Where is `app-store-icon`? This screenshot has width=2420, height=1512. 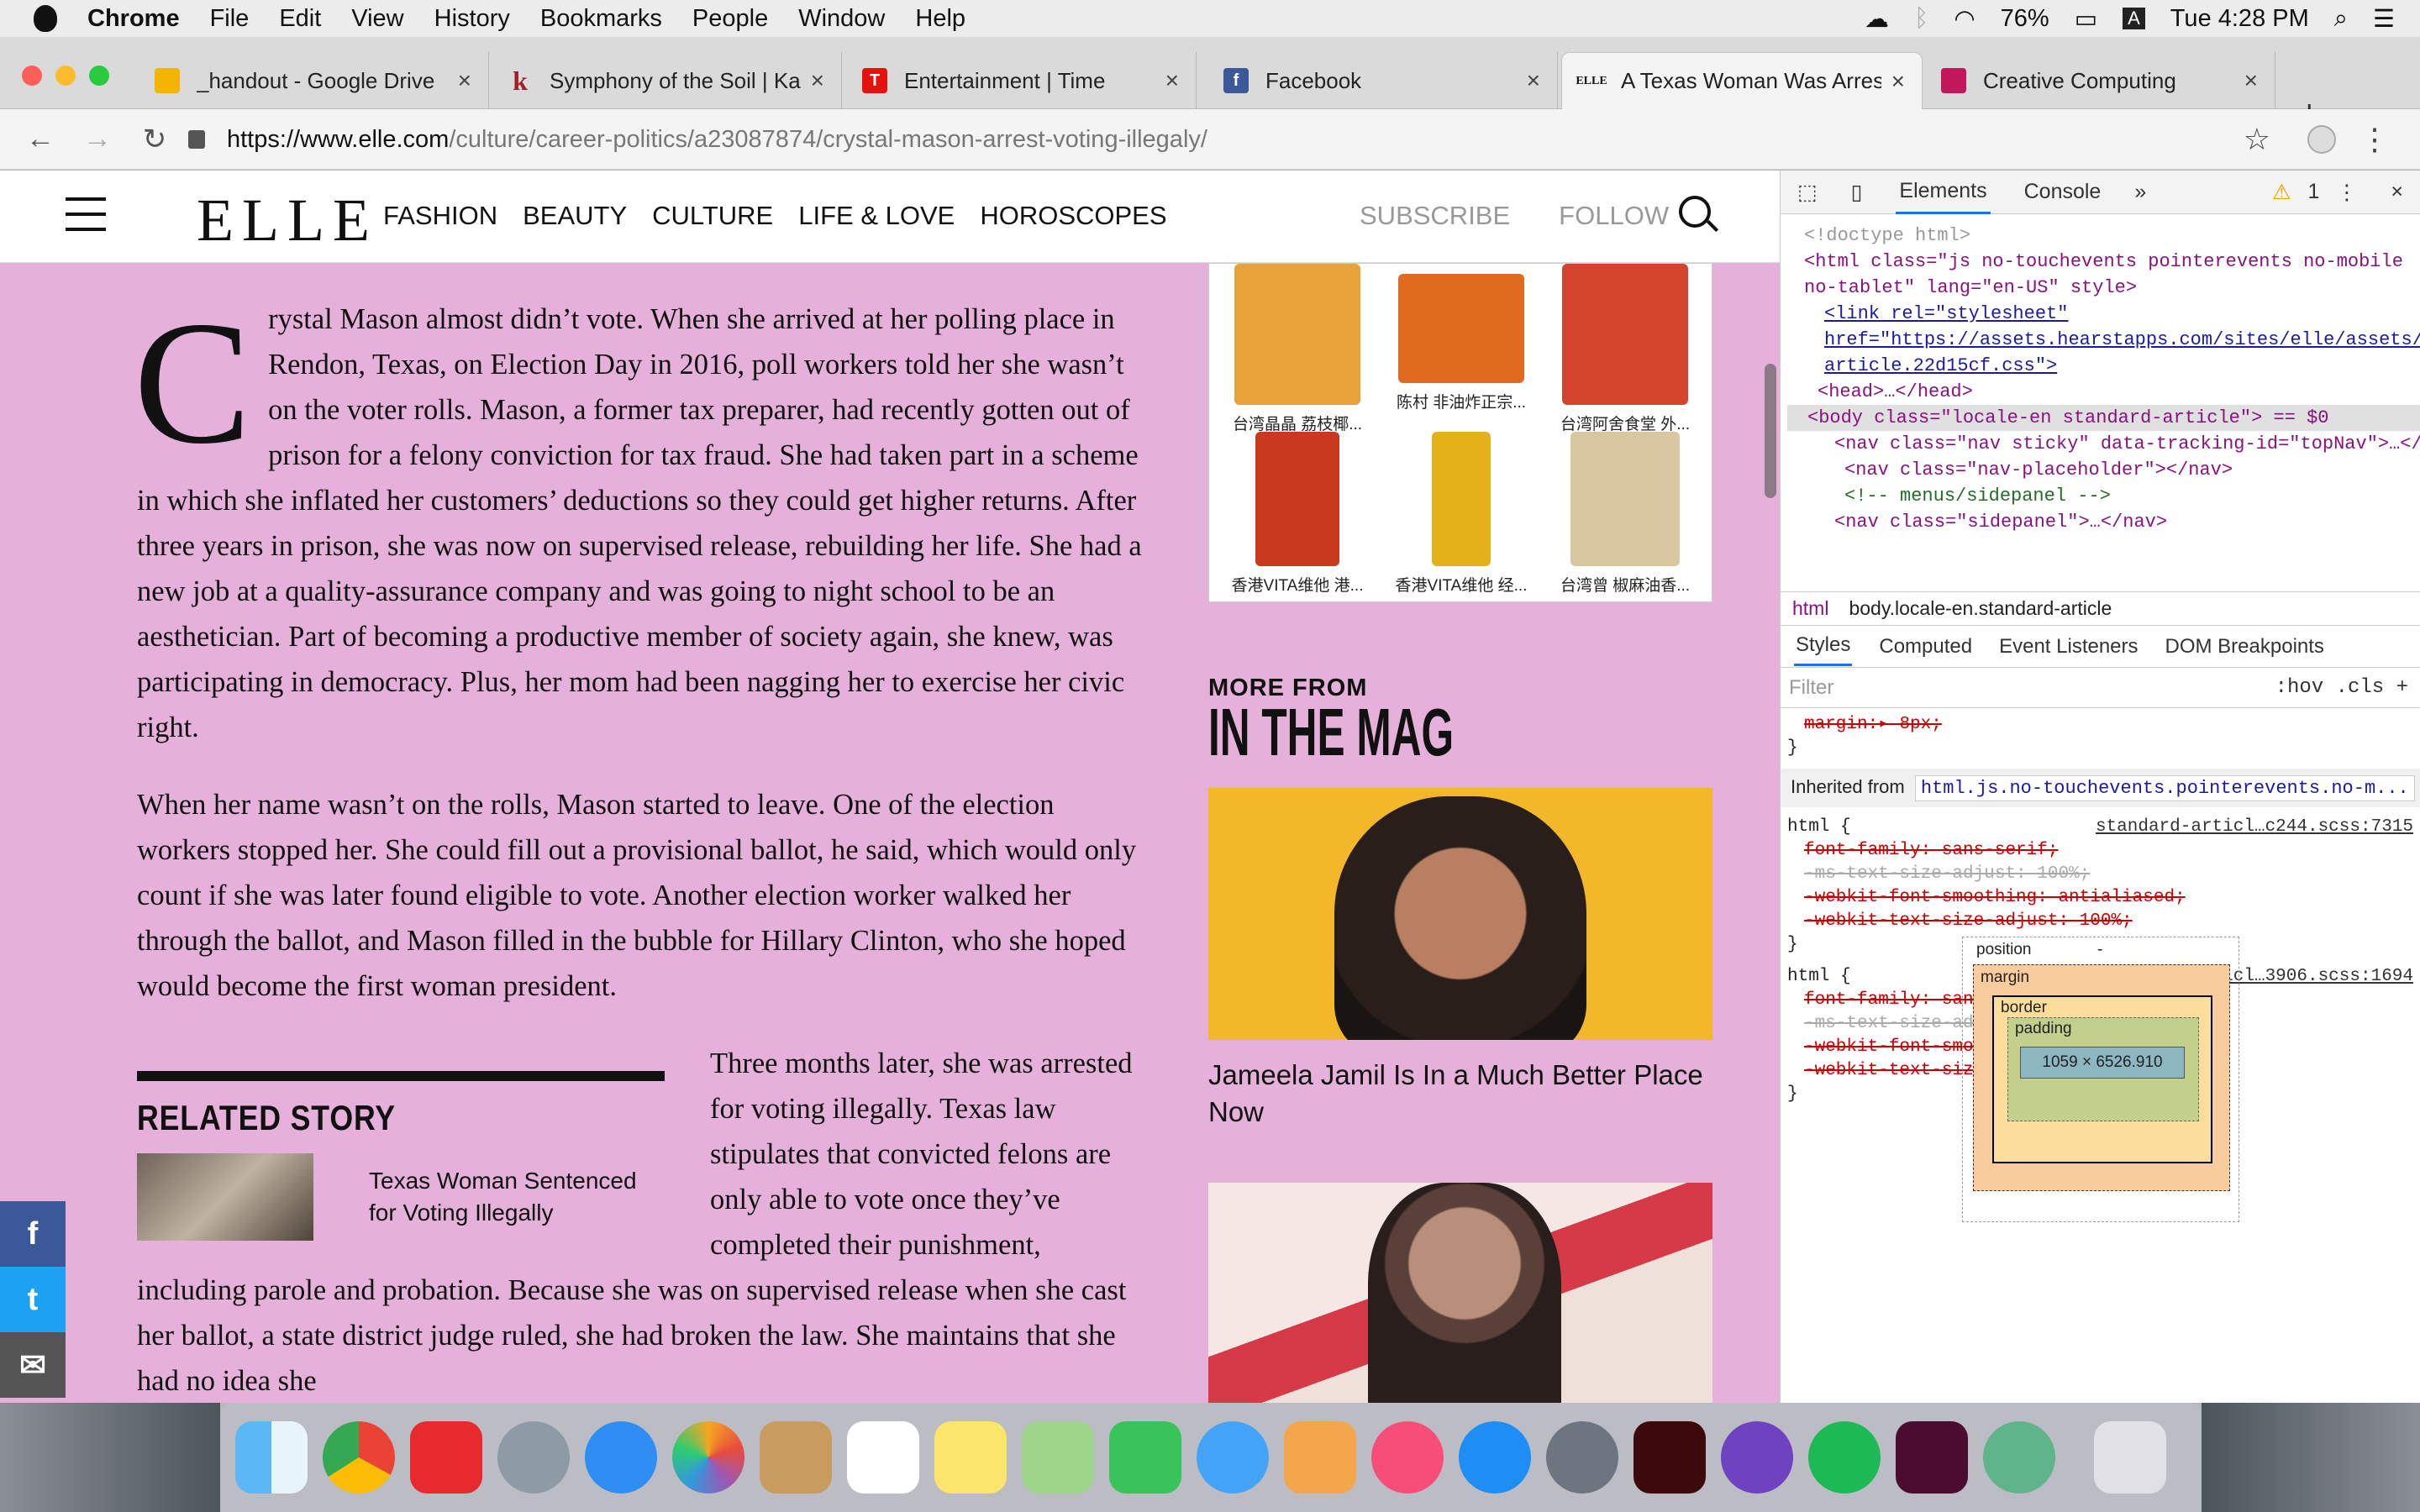
app-store-icon is located at coordinates (1495, 1457).